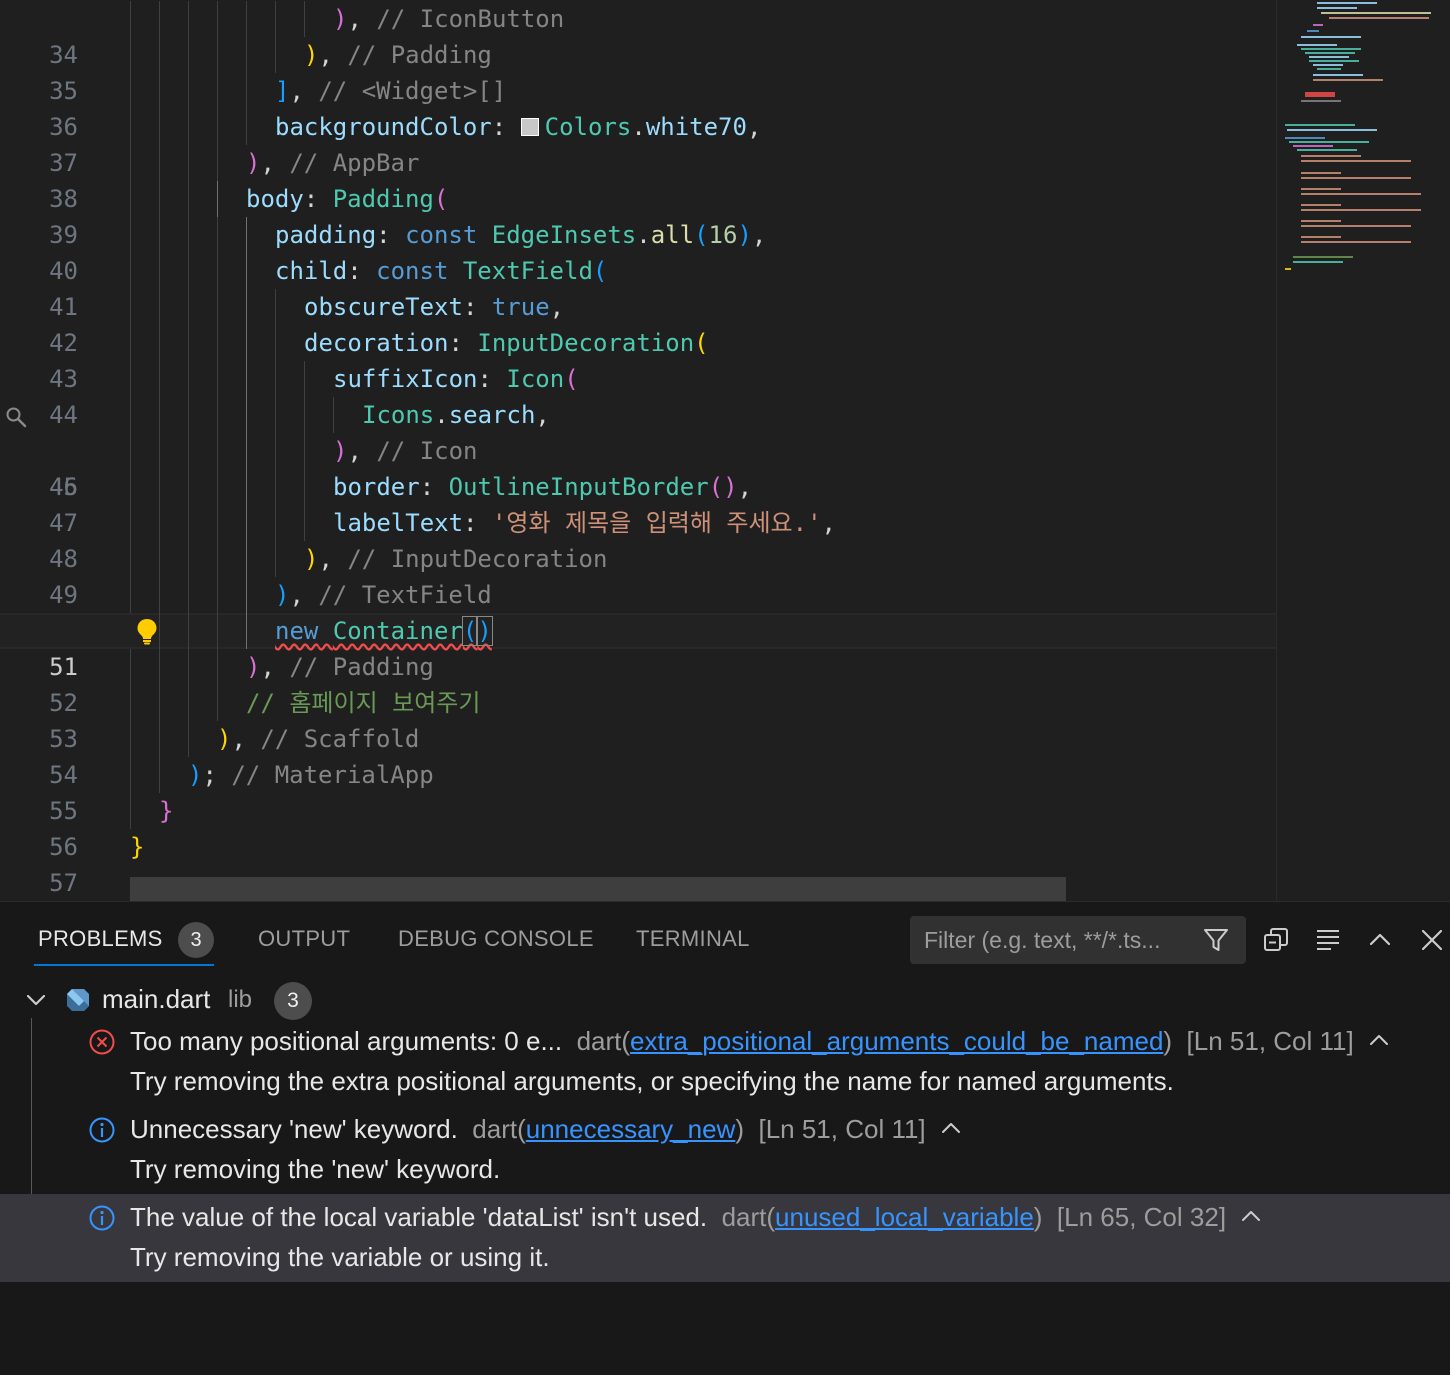 The width and height of the screenshot is (1450, 1375). I want to click on problems-file-group: main.dart lib 3, so click(725, 1000).